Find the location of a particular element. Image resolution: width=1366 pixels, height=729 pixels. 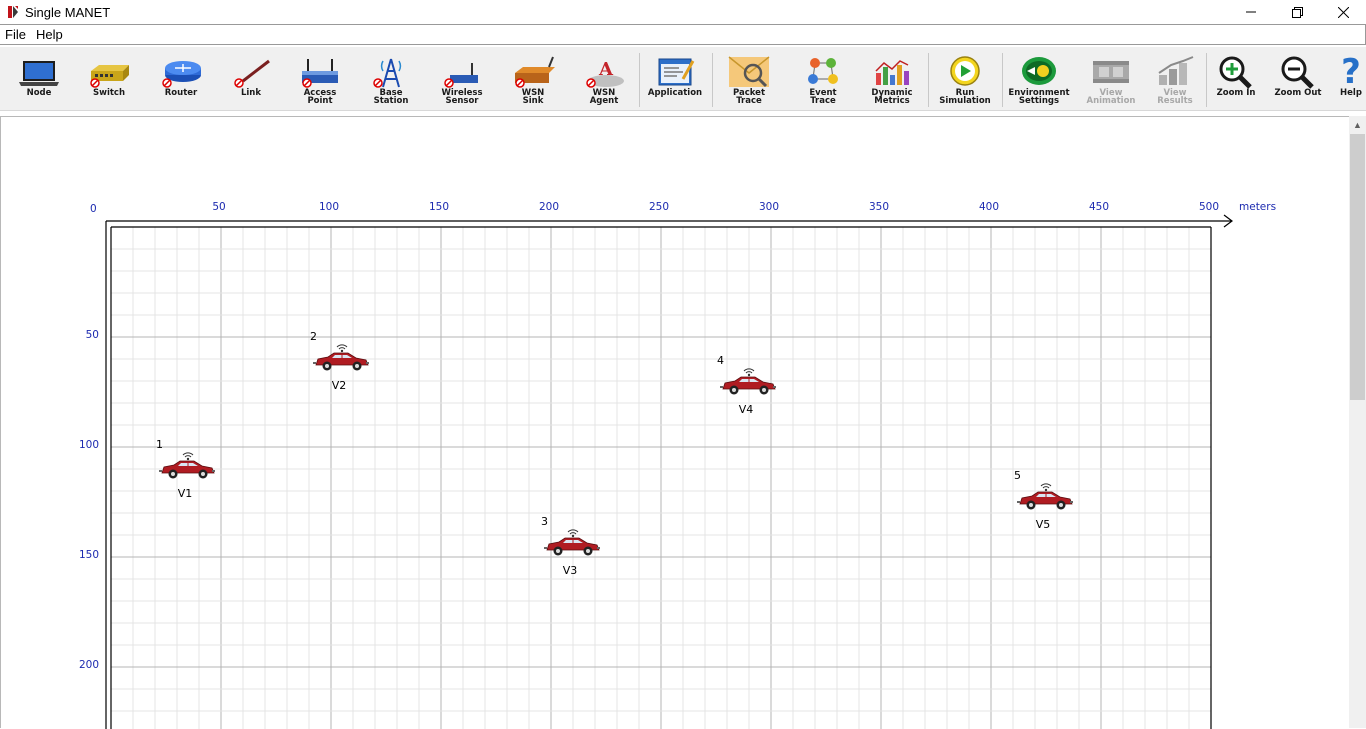

toolbar-label: Base Station is located at coordinates (391, 97).